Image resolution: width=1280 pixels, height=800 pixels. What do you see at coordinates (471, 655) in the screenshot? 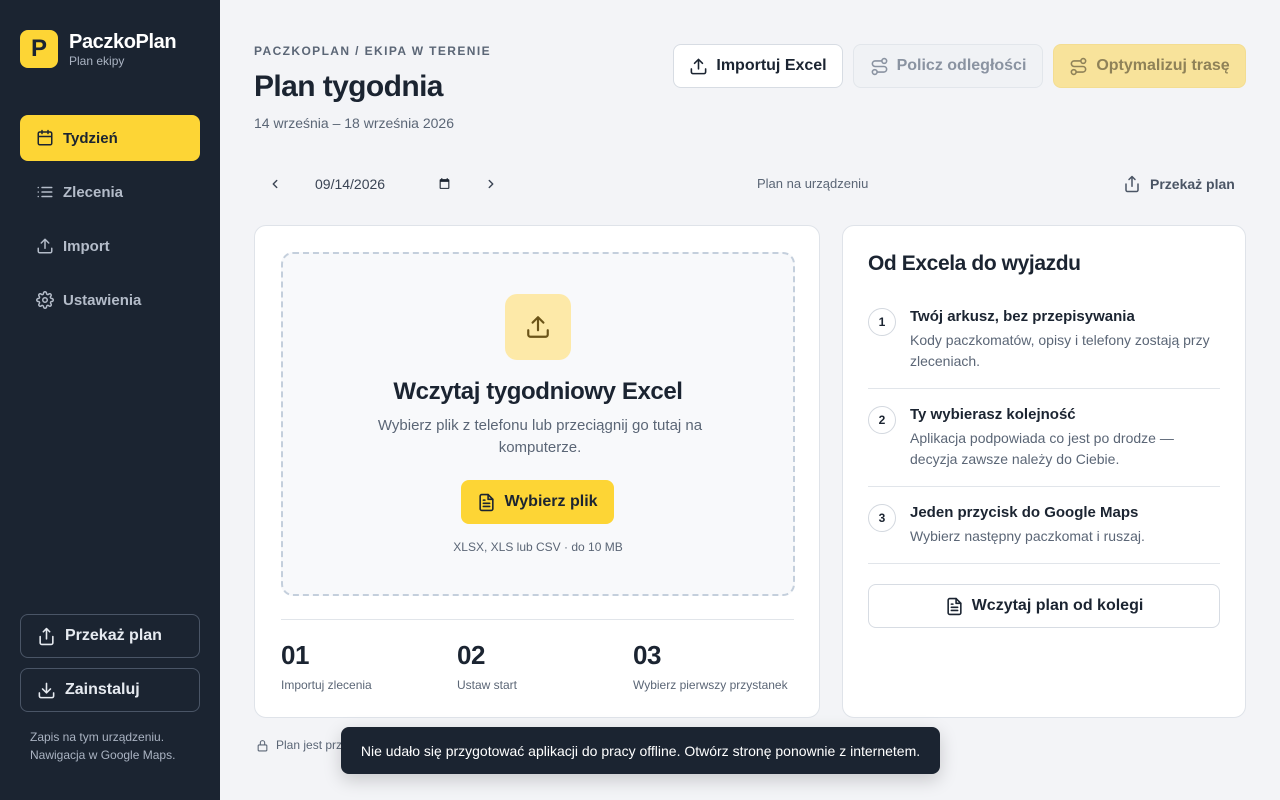
I see `step-number: 02` at bounding box center [471, 655].